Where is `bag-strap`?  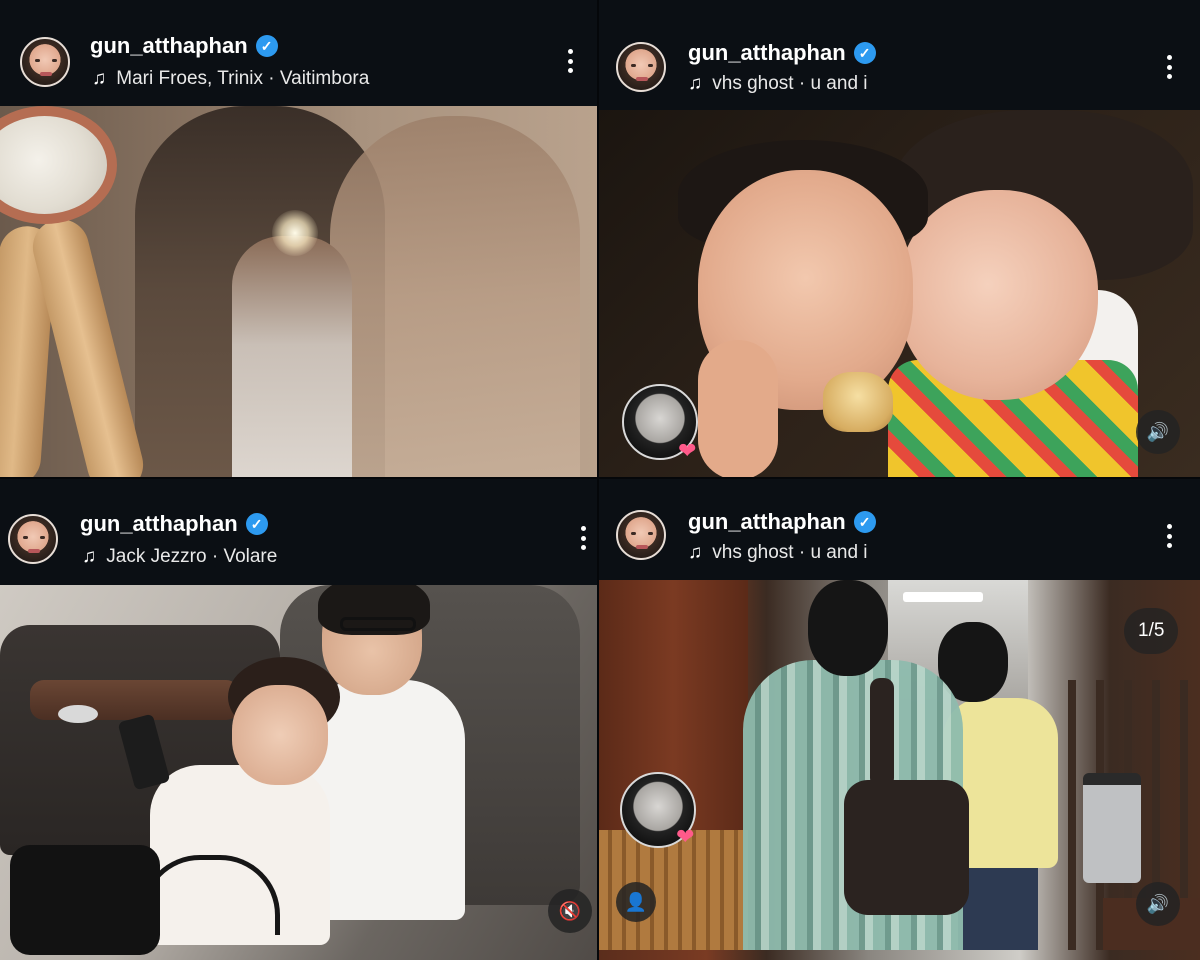 bag-strap is located at coordinates (882, 733).